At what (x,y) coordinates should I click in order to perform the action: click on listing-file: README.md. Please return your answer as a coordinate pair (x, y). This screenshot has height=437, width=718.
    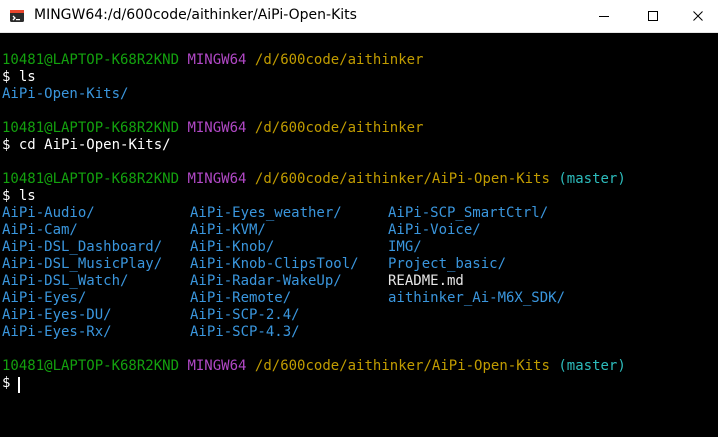
    Looking at the image, I should click on (426, 281).